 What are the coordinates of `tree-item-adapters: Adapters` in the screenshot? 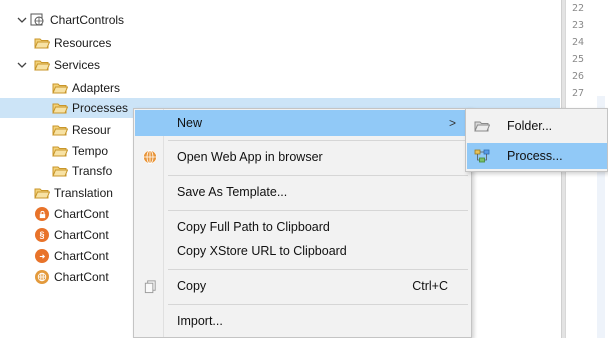 It's located at (86, 88).